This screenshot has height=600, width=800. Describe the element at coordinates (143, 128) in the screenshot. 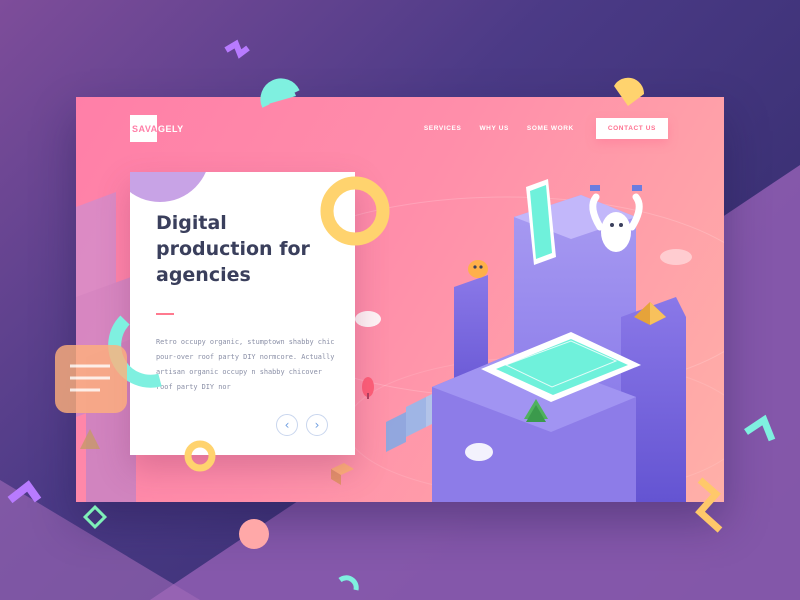

I see `logo-boxed-text: SAVA` at that location.